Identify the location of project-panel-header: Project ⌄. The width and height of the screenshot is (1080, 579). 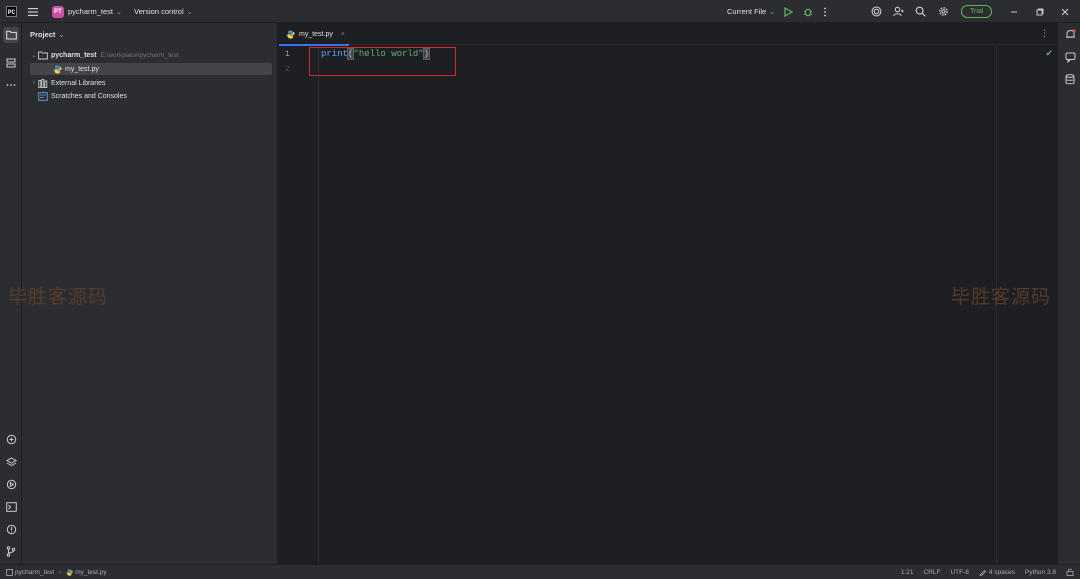
(47, 34).